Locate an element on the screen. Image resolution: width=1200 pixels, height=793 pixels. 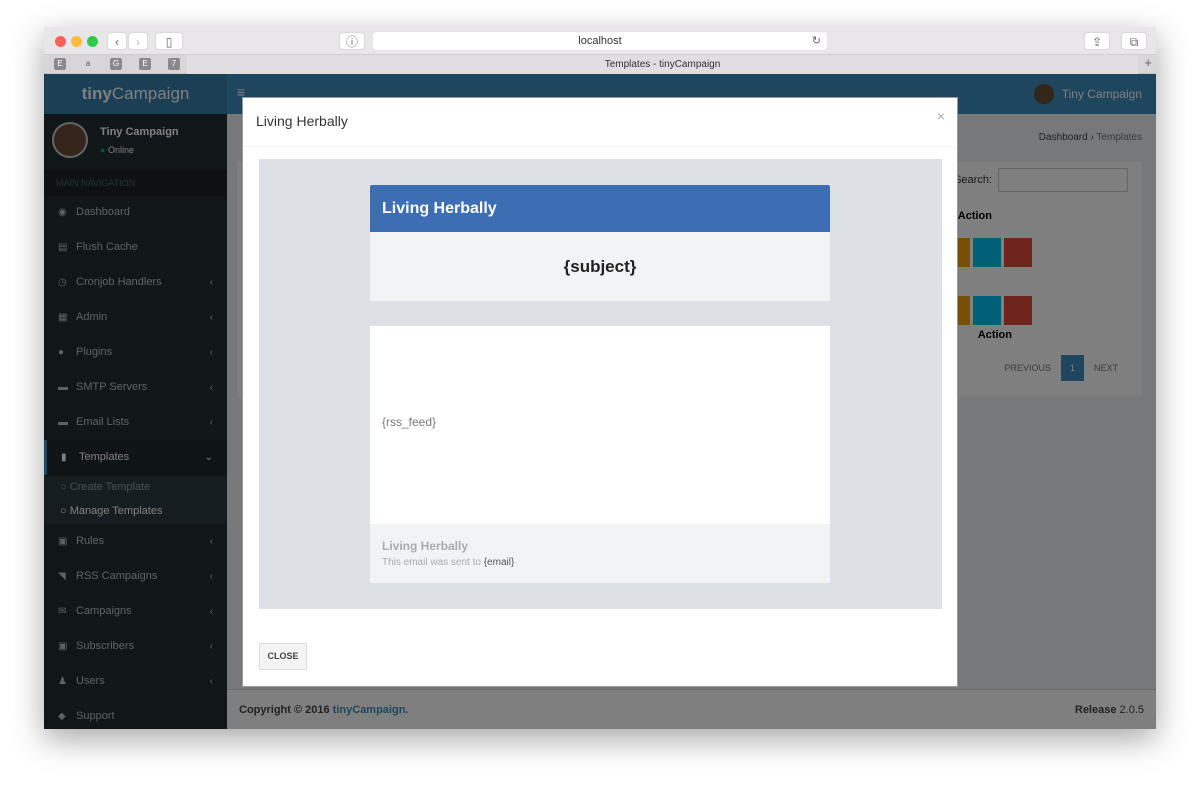
favorite-e: E is located at coordinates (60, 64).